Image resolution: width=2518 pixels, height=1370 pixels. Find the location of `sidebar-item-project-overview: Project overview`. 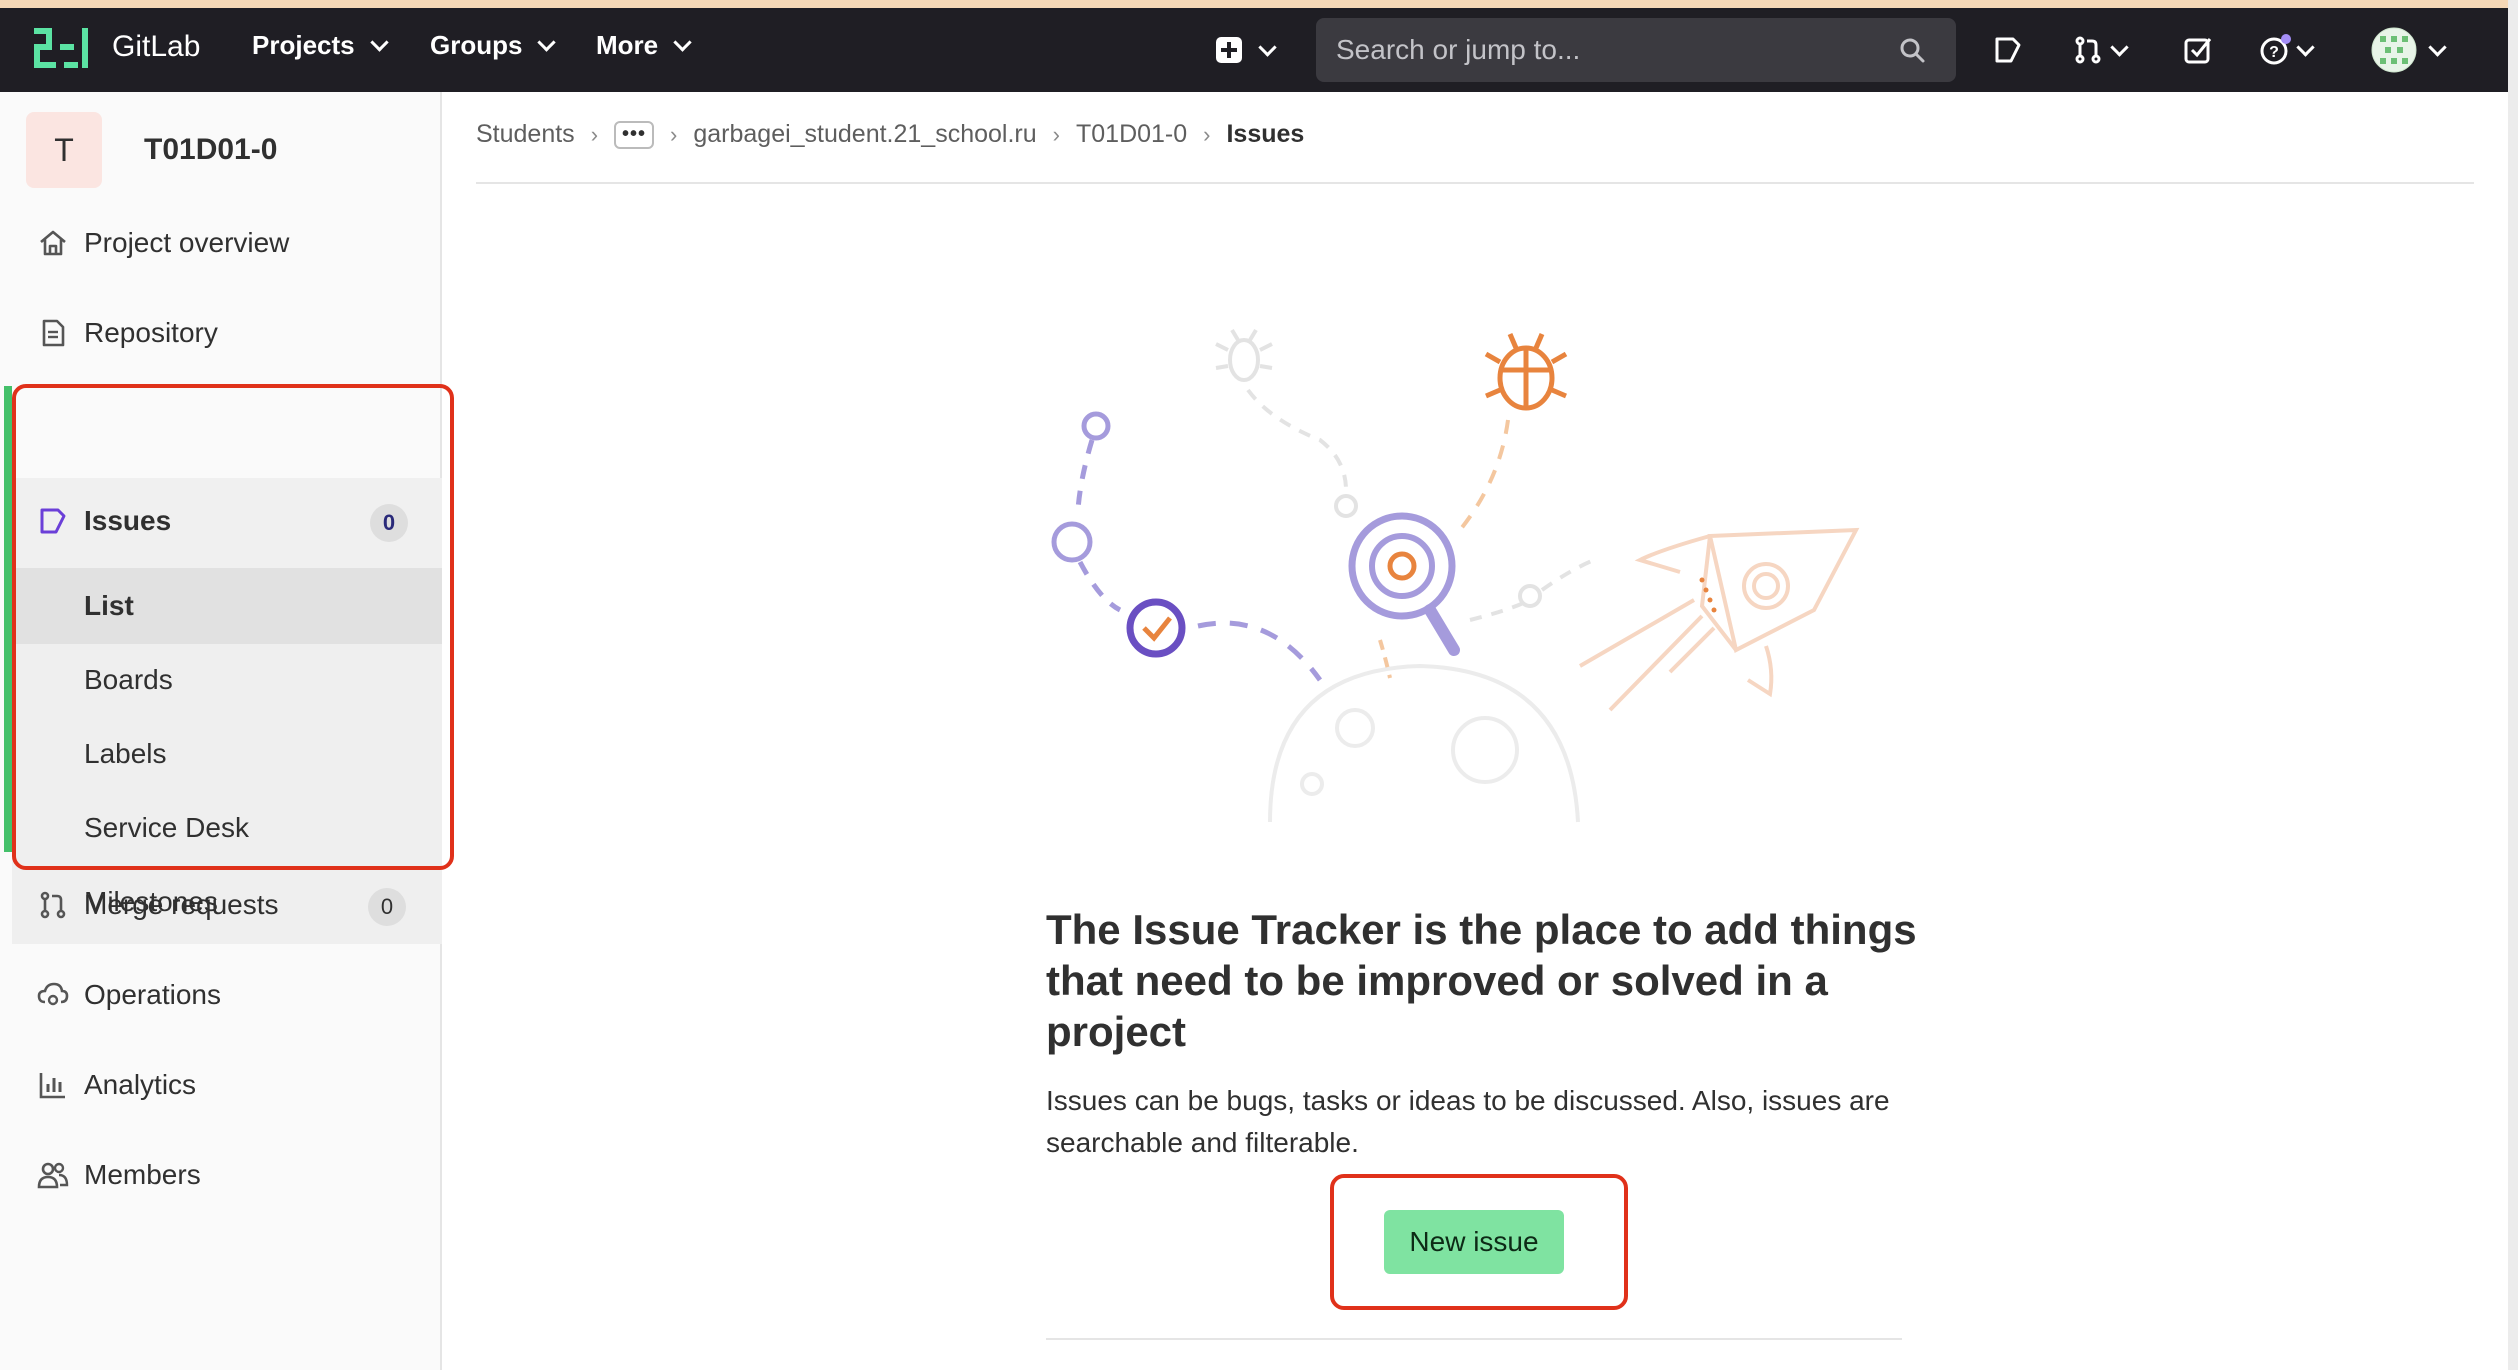

sidebar-item-project-overview: Project overview is located at coordinates (162, 243).